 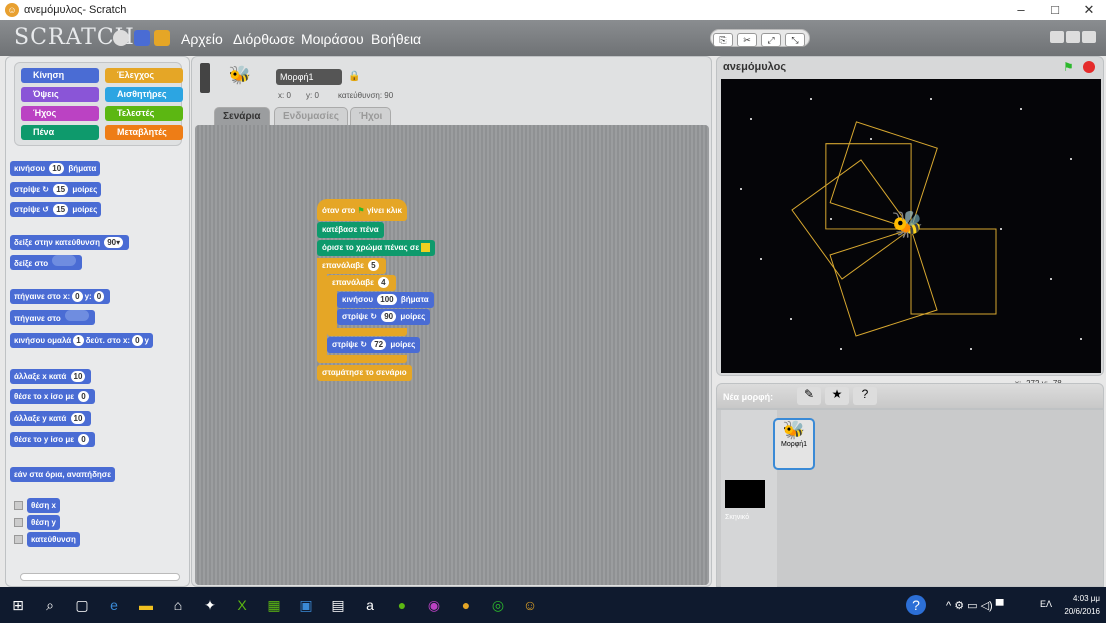 I want to click on move-100-block: κινήσου 100 βήματα, so click(x=385, y=300).